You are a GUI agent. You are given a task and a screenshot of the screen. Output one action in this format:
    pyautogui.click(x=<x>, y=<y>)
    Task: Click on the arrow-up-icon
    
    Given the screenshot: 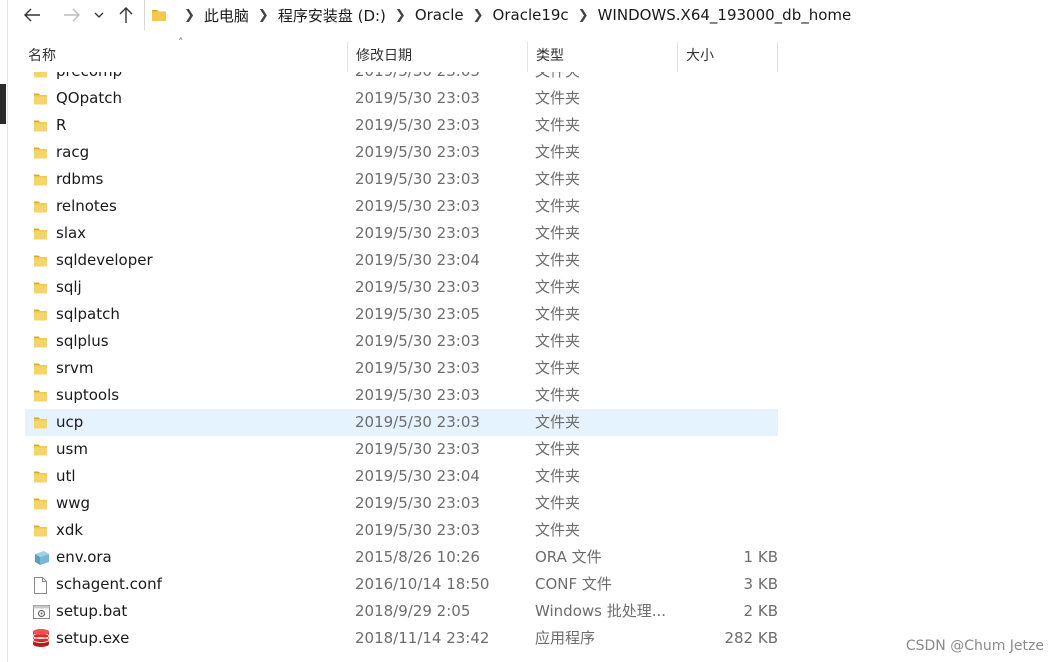 What is the action you would take?
    pyautogui.click(x=126, y=15)
    